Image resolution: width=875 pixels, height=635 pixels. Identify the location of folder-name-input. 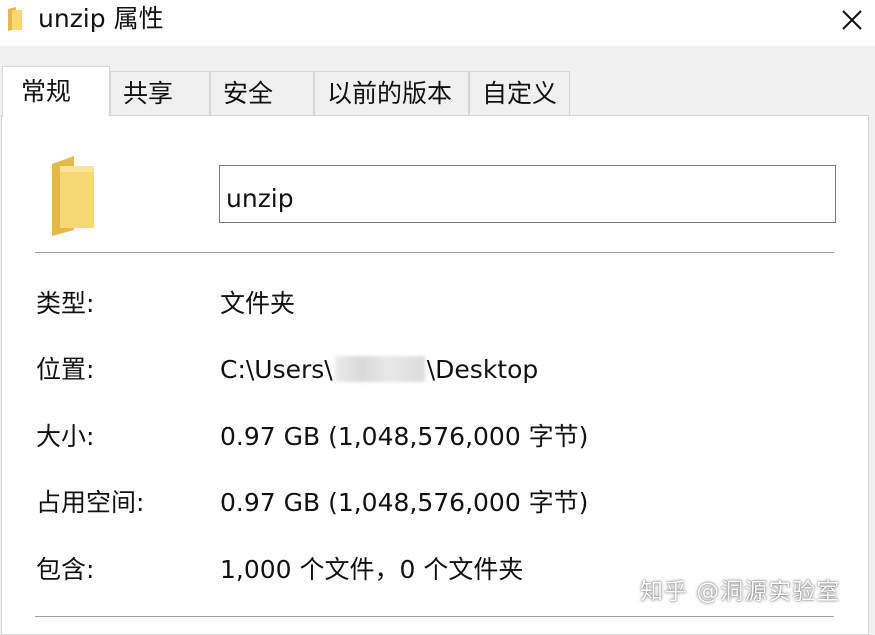
(527, 194).